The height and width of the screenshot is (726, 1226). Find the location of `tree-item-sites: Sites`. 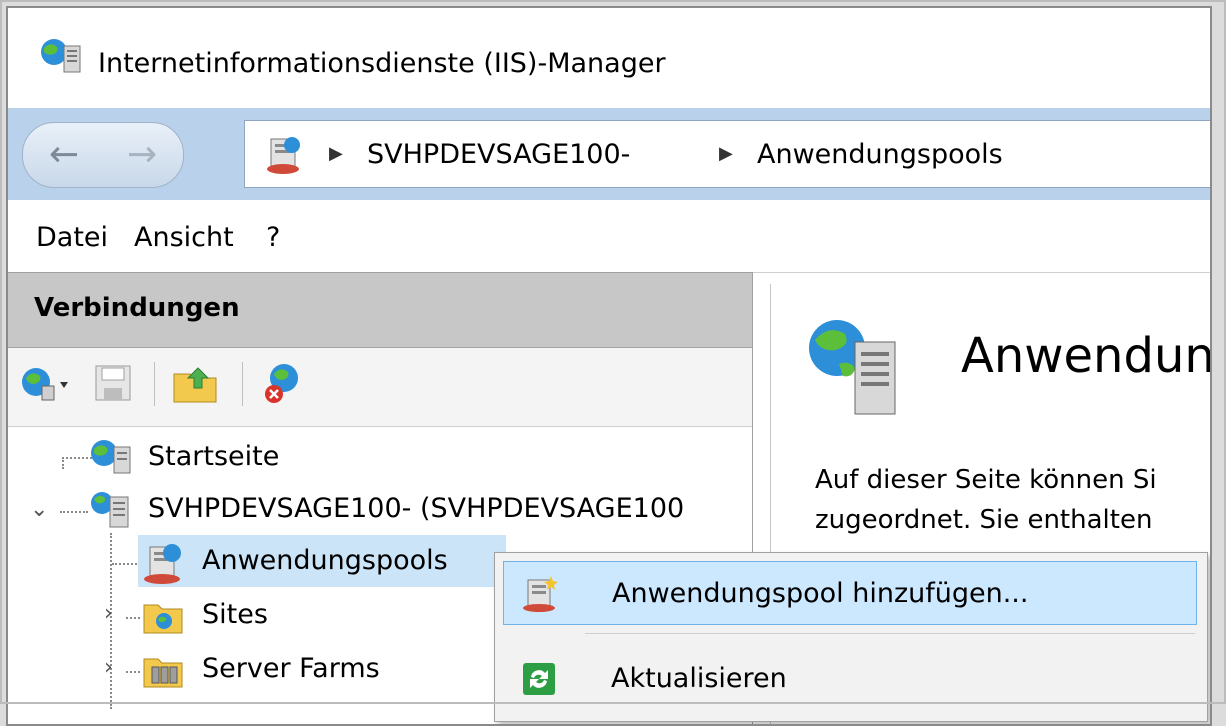

tree-item-sites: Sites is located at coordinates (290, 616).